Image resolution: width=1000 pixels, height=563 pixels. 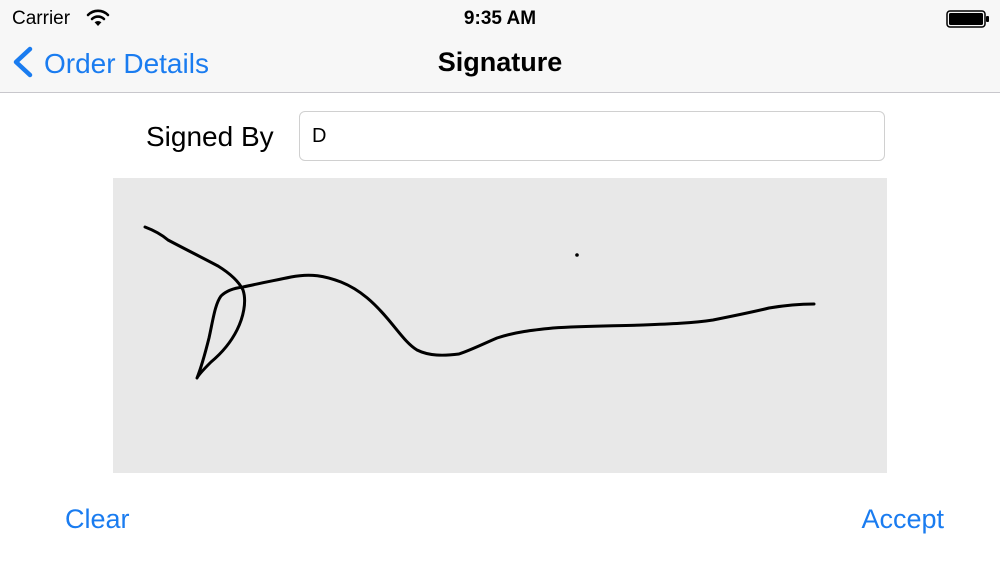 What do you see at coordinates (592, 136) in the screenshot?
I see `signed-by-input` at bounding box center [592, 136].